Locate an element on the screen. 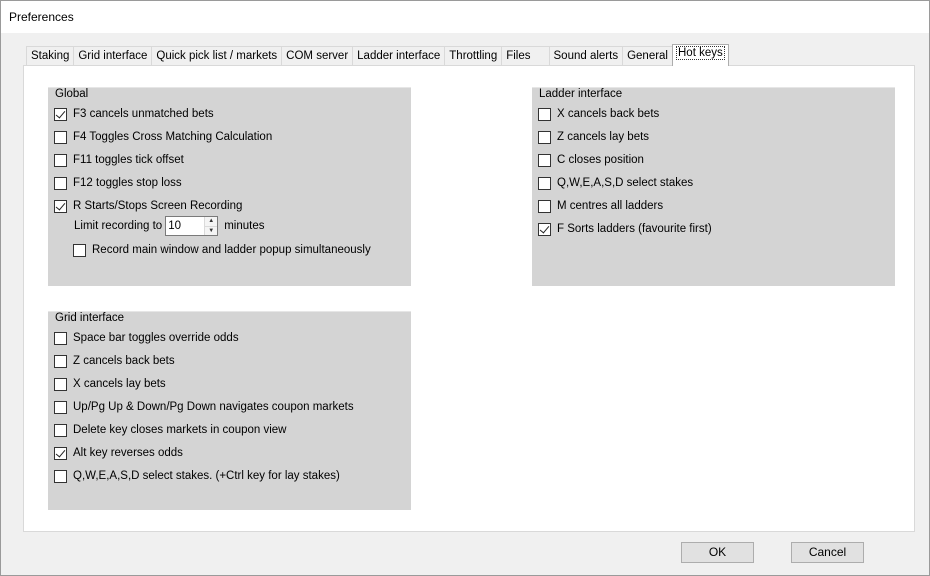 The height and width of the screenshot is (576, 930). ladder-x-cancels-checkbox: X cancels back bets is located at coordinates (598, 114).